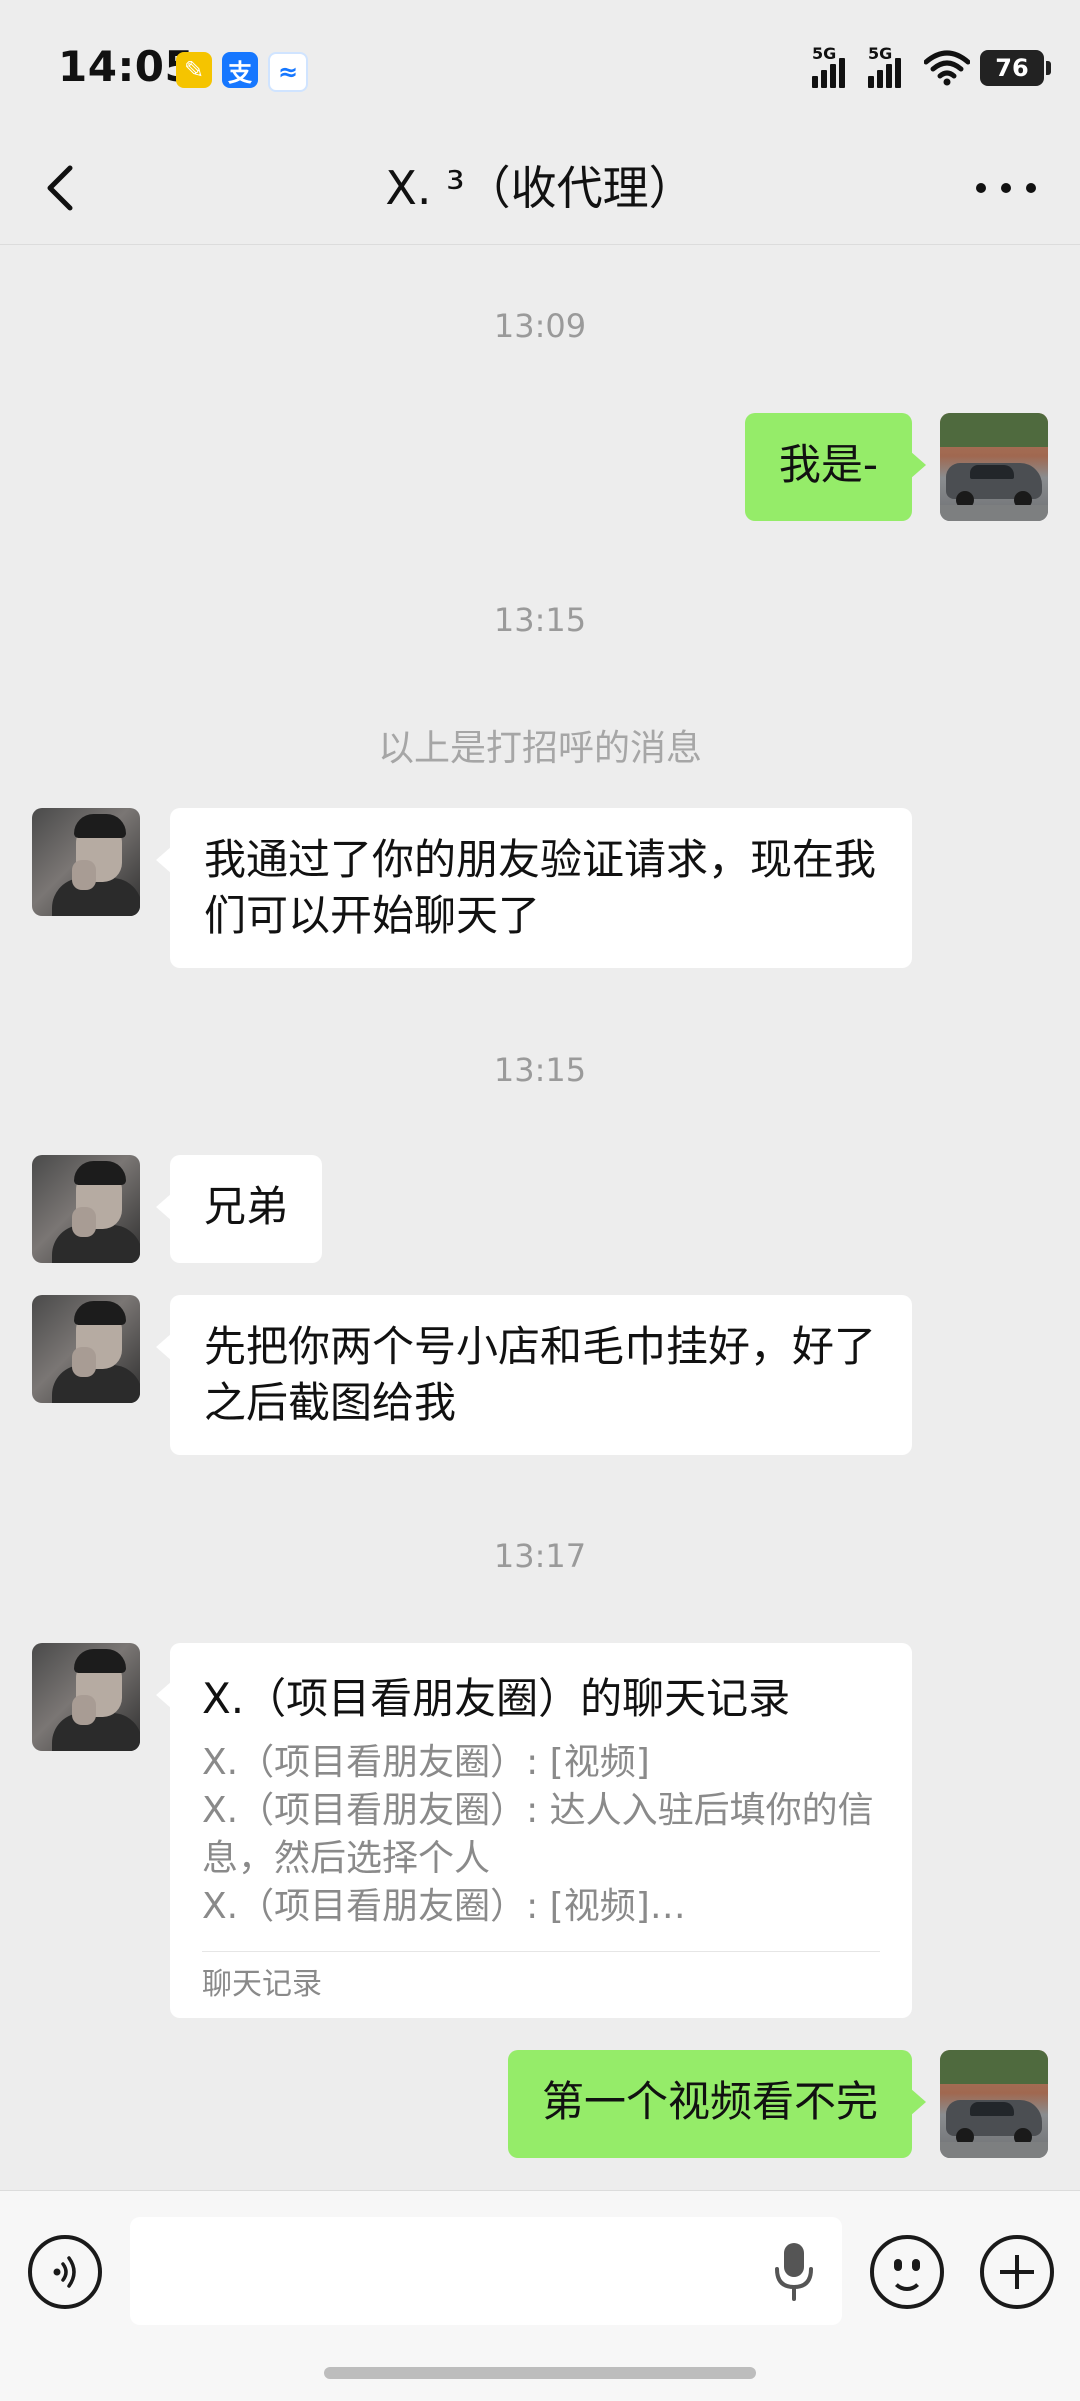 Image resolution: width=1080 pixels, height=2401 pixels. I want to click on home-indicator, so click(540, 2373).